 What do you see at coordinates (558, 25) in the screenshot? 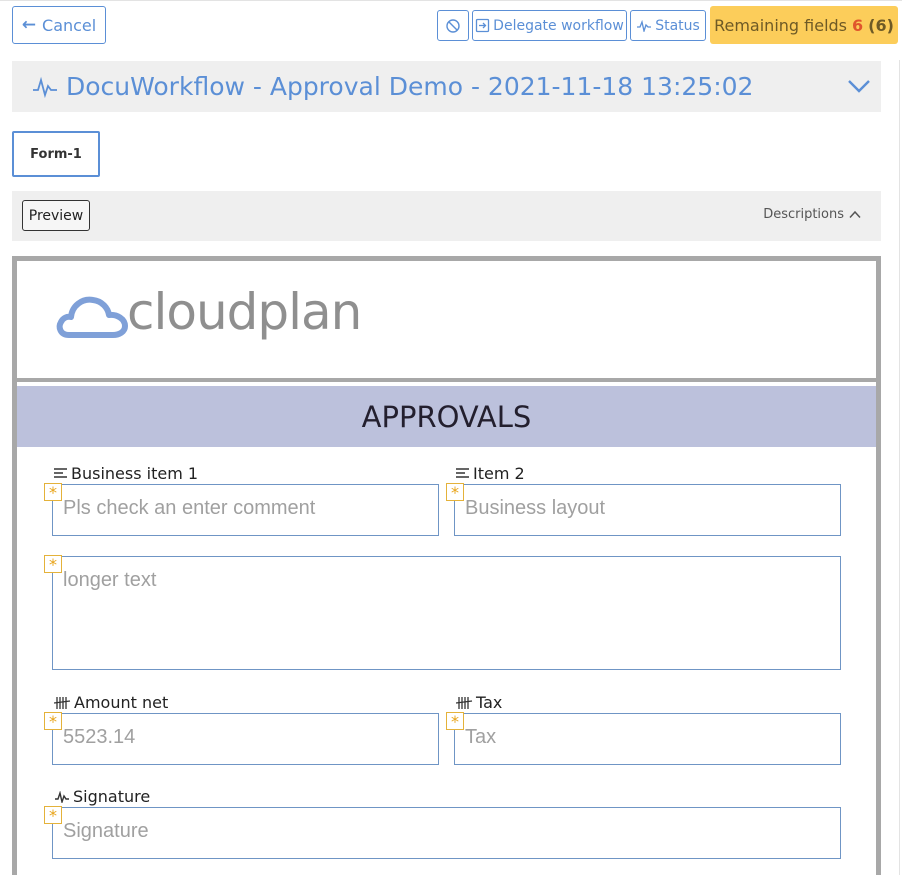
I see `delegate-workflow-label: Delegate workflow` at bounding box center [558, 25].